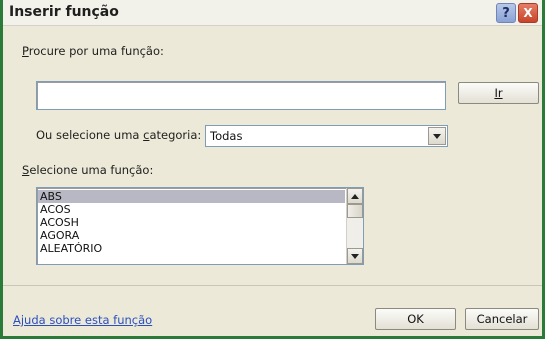 Image resolution: width=545 pixels, height=339 pixels. I want to click on scroll-up-button, so click(355, 196).